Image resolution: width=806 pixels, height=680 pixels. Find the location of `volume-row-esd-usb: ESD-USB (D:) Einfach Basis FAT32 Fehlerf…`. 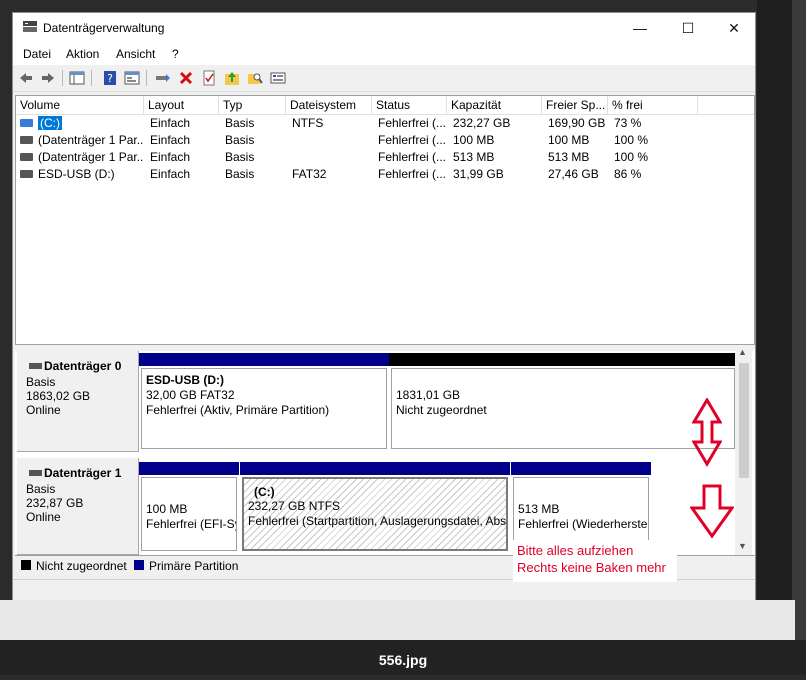

volume-row-esd-usb: ESD-USB (D:) Einfach Basis FAT32 Fehlerf… is located at coordinates (385, 174).